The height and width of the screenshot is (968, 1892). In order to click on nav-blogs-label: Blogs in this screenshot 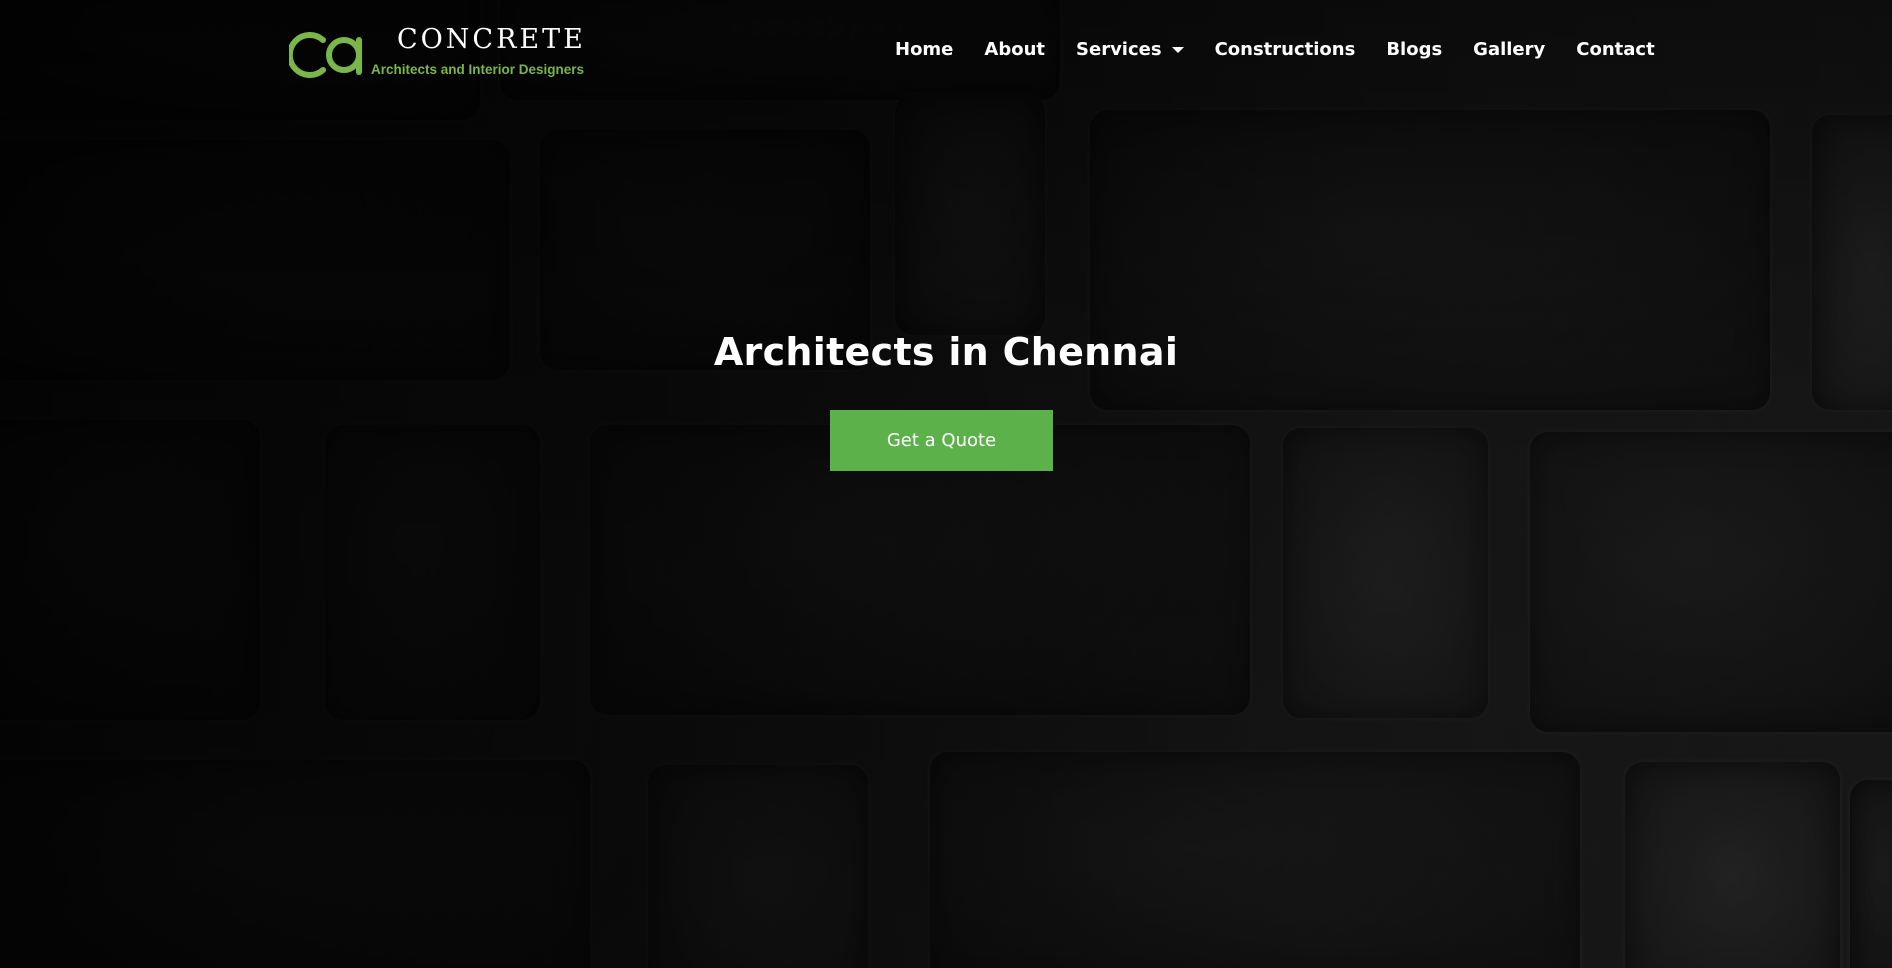, I will do `click(1414, 49)`.